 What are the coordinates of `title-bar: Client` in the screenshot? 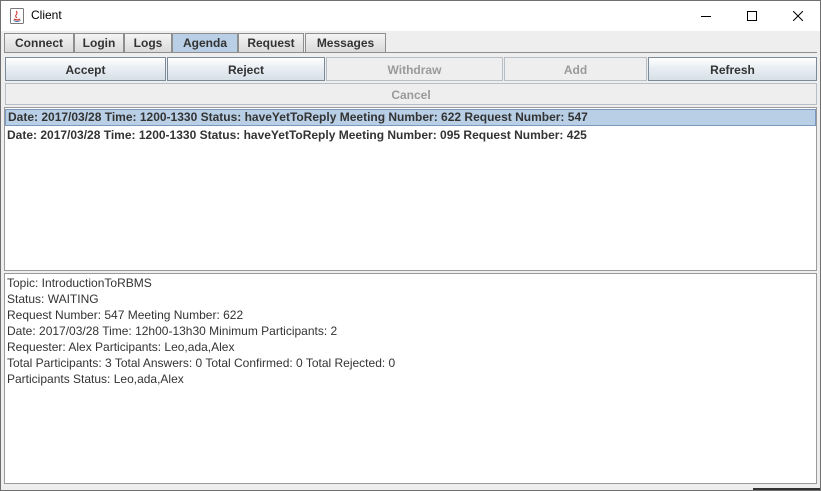 It's located at (410, 16).